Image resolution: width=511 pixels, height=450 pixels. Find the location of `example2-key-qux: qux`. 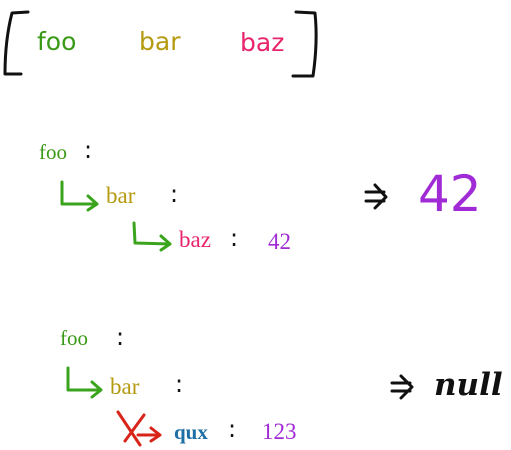

example2-key-qux: qux is located at coordinates (191, 432).